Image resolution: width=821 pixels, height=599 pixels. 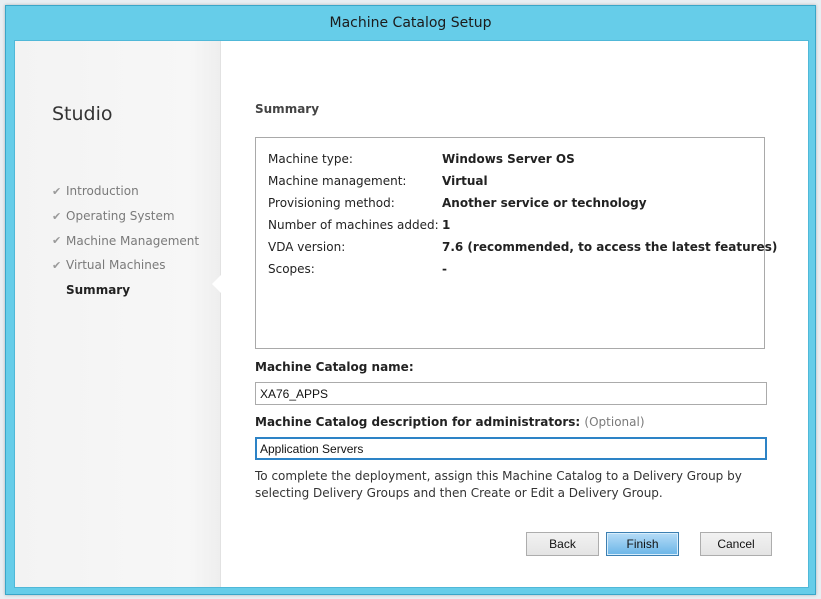 I want to click on step-introduction: ✔ Introduction, so click(x=125, y=191).